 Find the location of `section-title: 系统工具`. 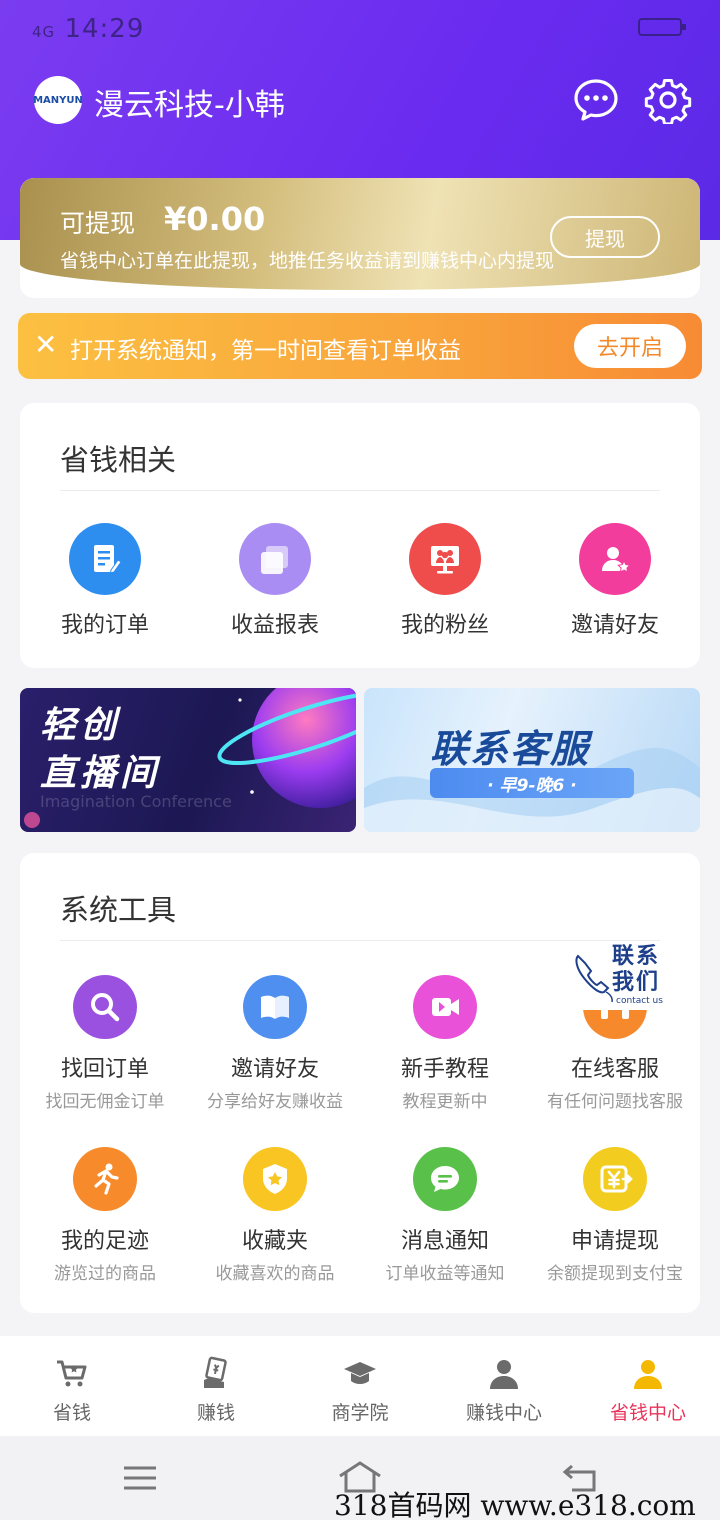

section-title: 系统工具 is located at coordinates (118, 910).